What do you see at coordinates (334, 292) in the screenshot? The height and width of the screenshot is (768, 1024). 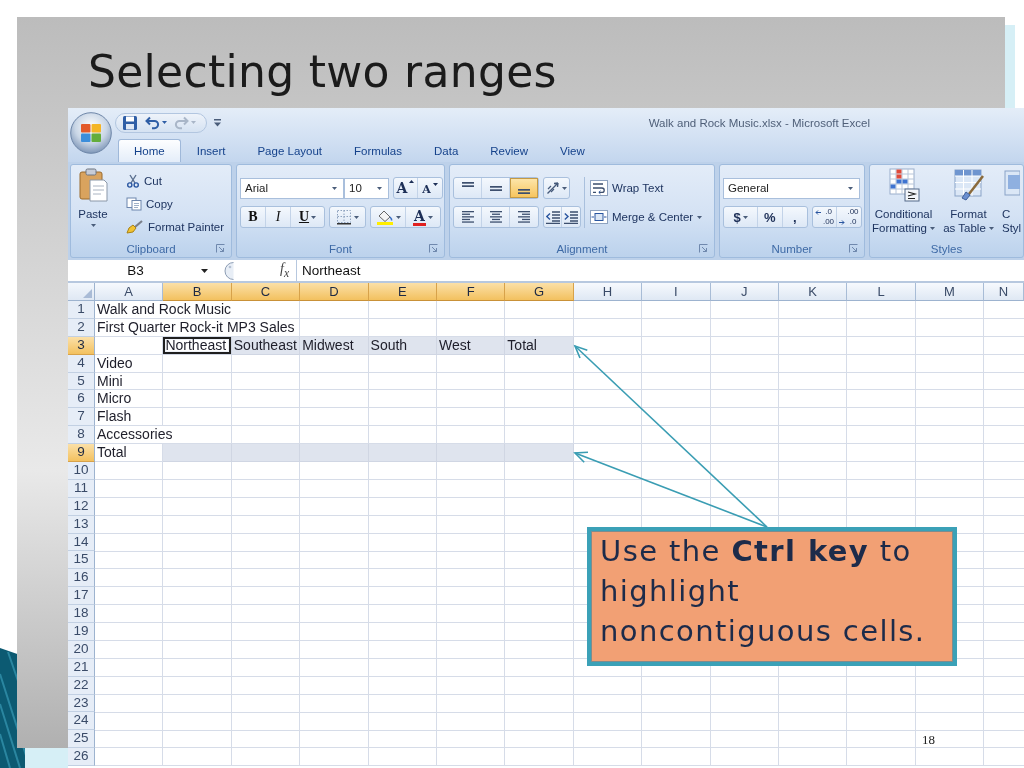 I see `column-header: D` at bounding box center [334, 292].